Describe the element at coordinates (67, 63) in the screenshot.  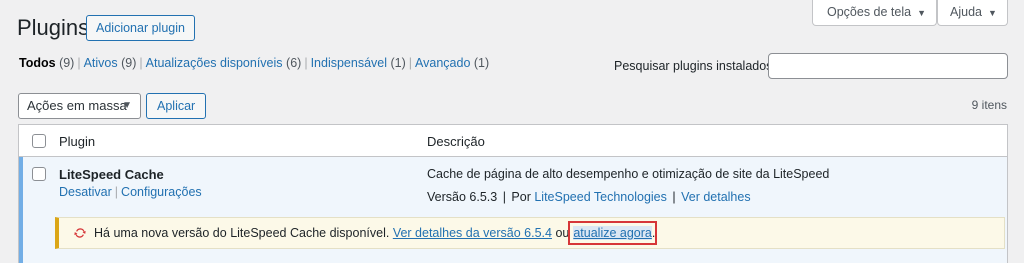
I see `filter-all-count: (9)` at that location.